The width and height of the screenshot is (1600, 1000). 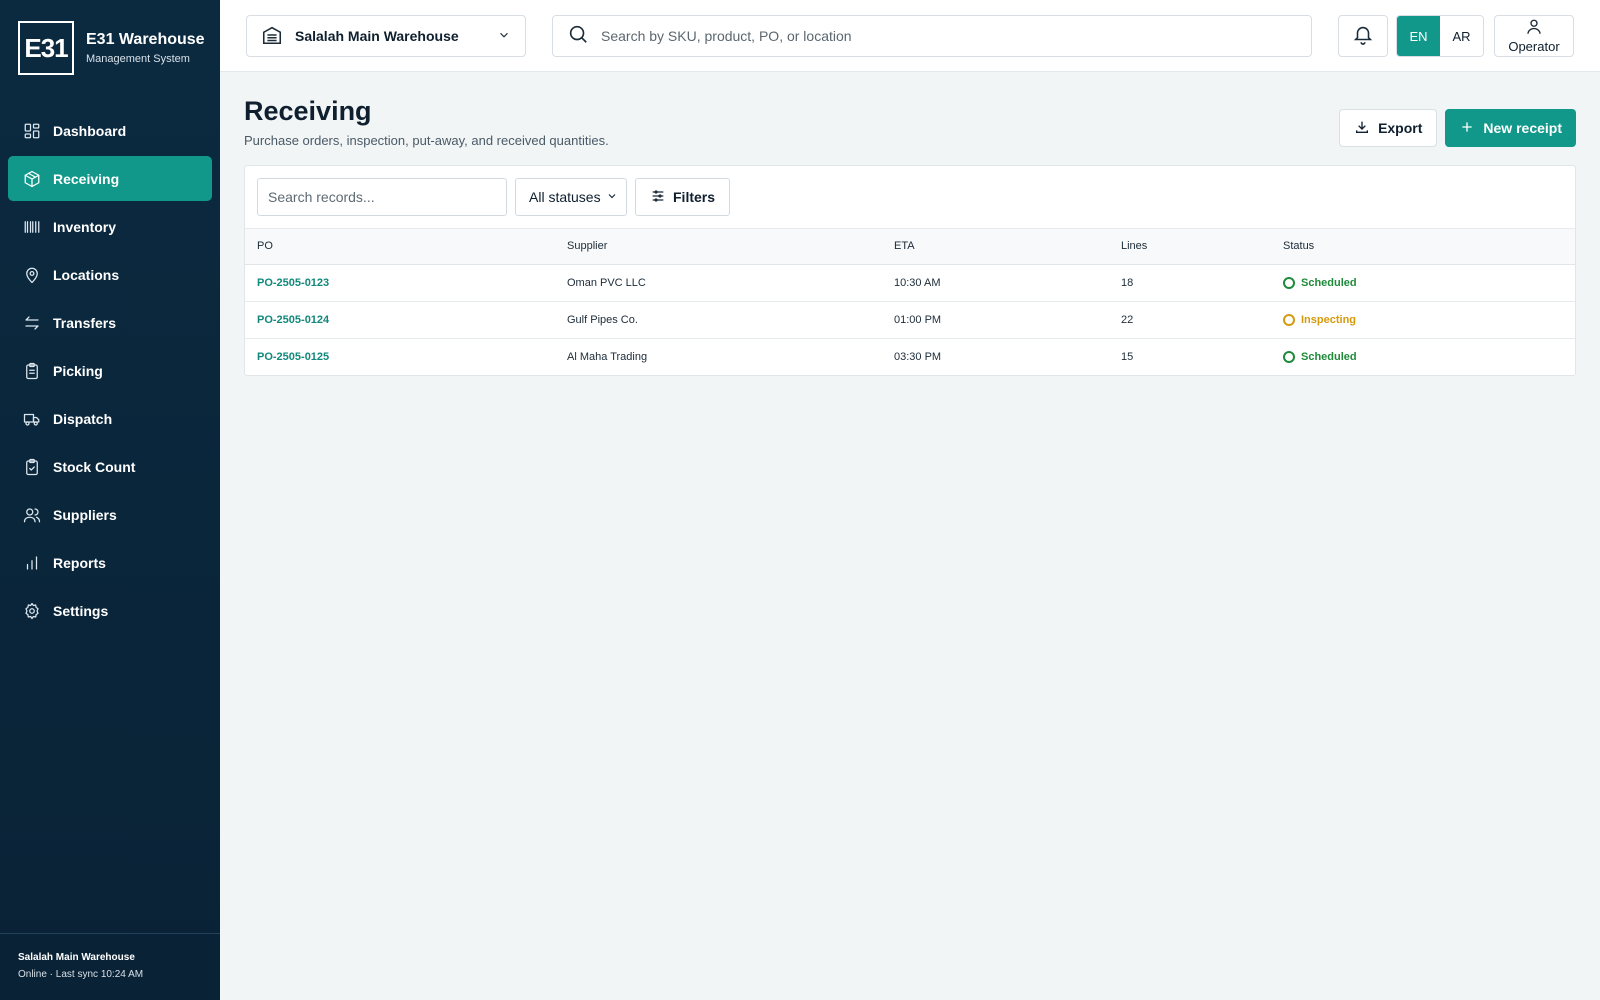 What do you see at coordinates (1190, 247) in the screenshot?
I see `column-header-lines: Lines` at bounding box center [1190, 247].